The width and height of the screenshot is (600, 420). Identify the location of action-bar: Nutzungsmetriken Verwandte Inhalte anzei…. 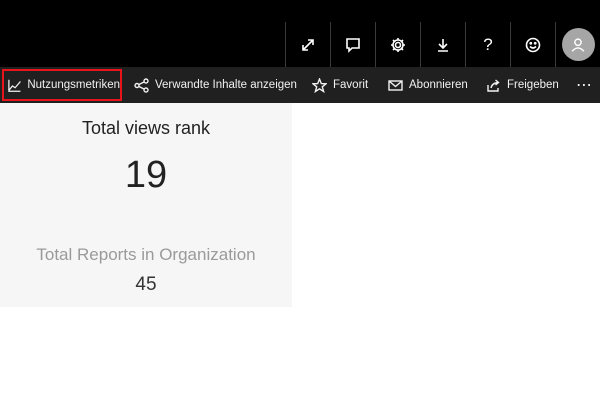
(300, 85).